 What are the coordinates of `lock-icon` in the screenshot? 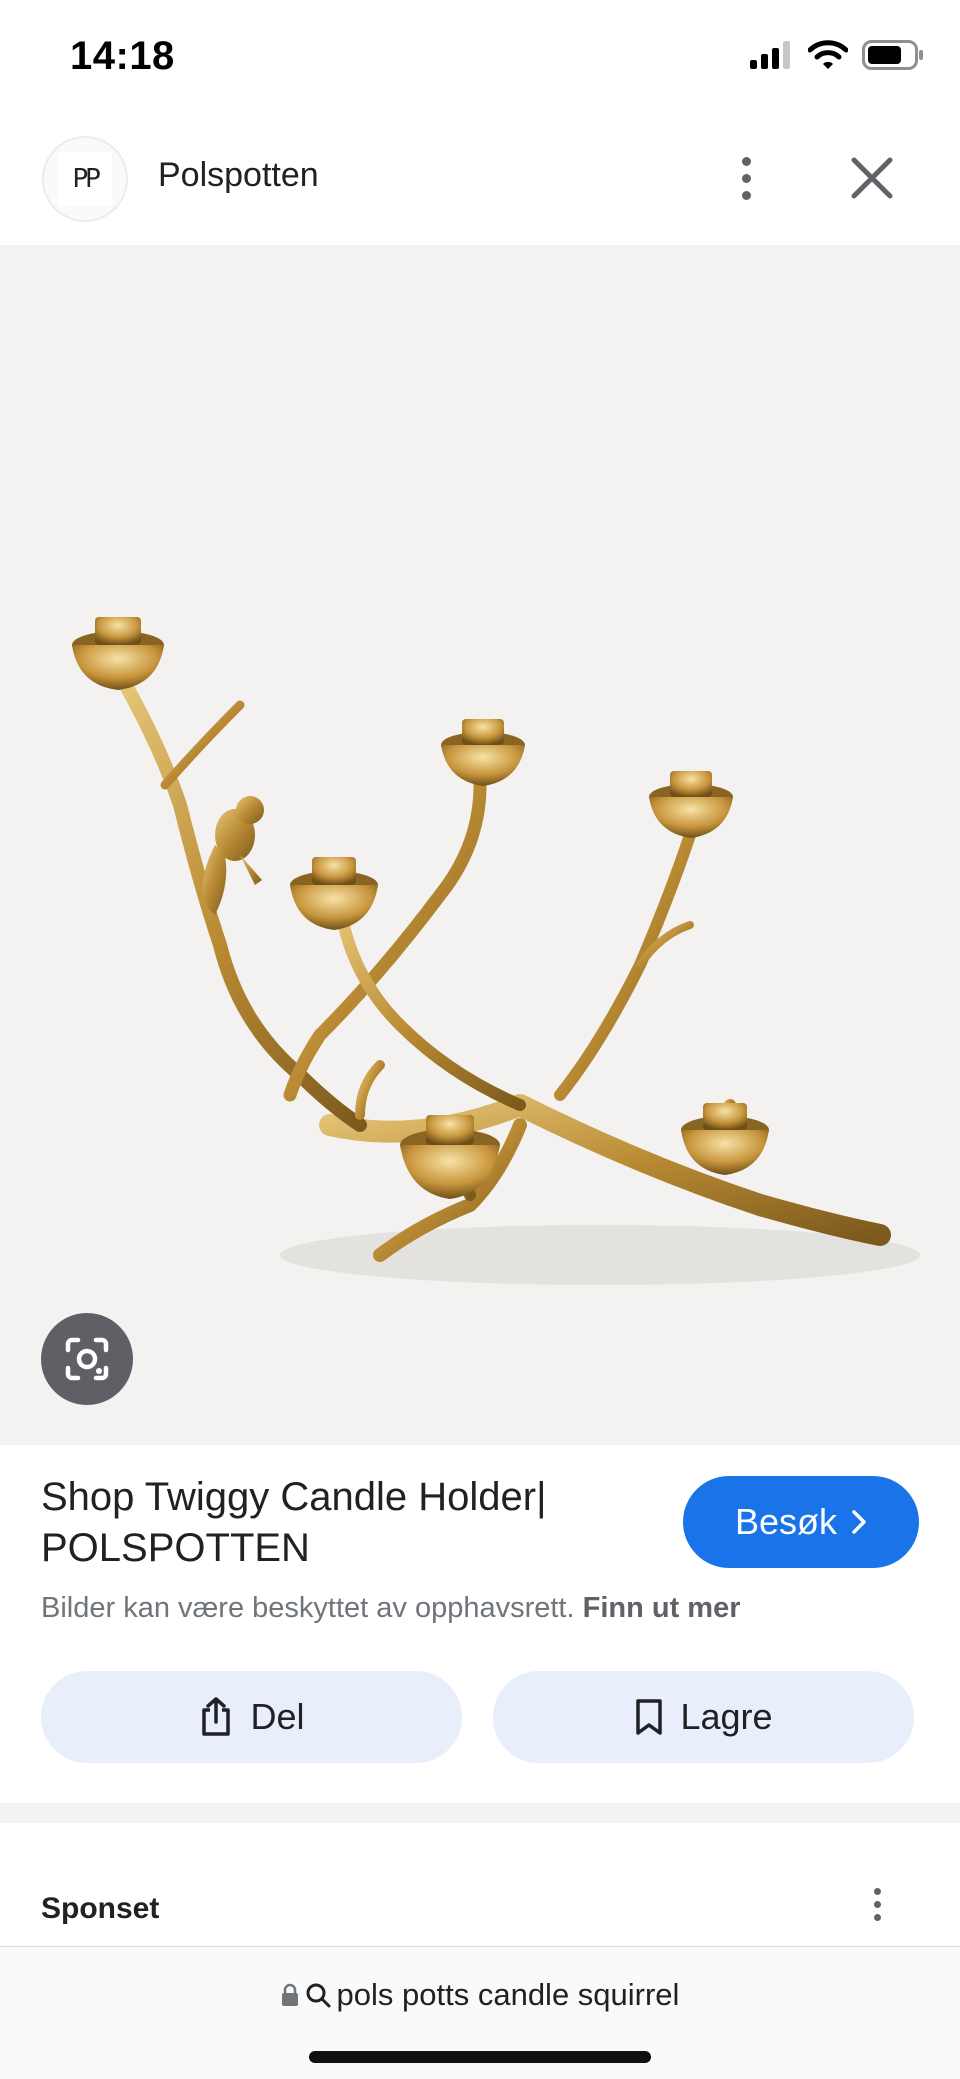 It's located at (289, 1994).